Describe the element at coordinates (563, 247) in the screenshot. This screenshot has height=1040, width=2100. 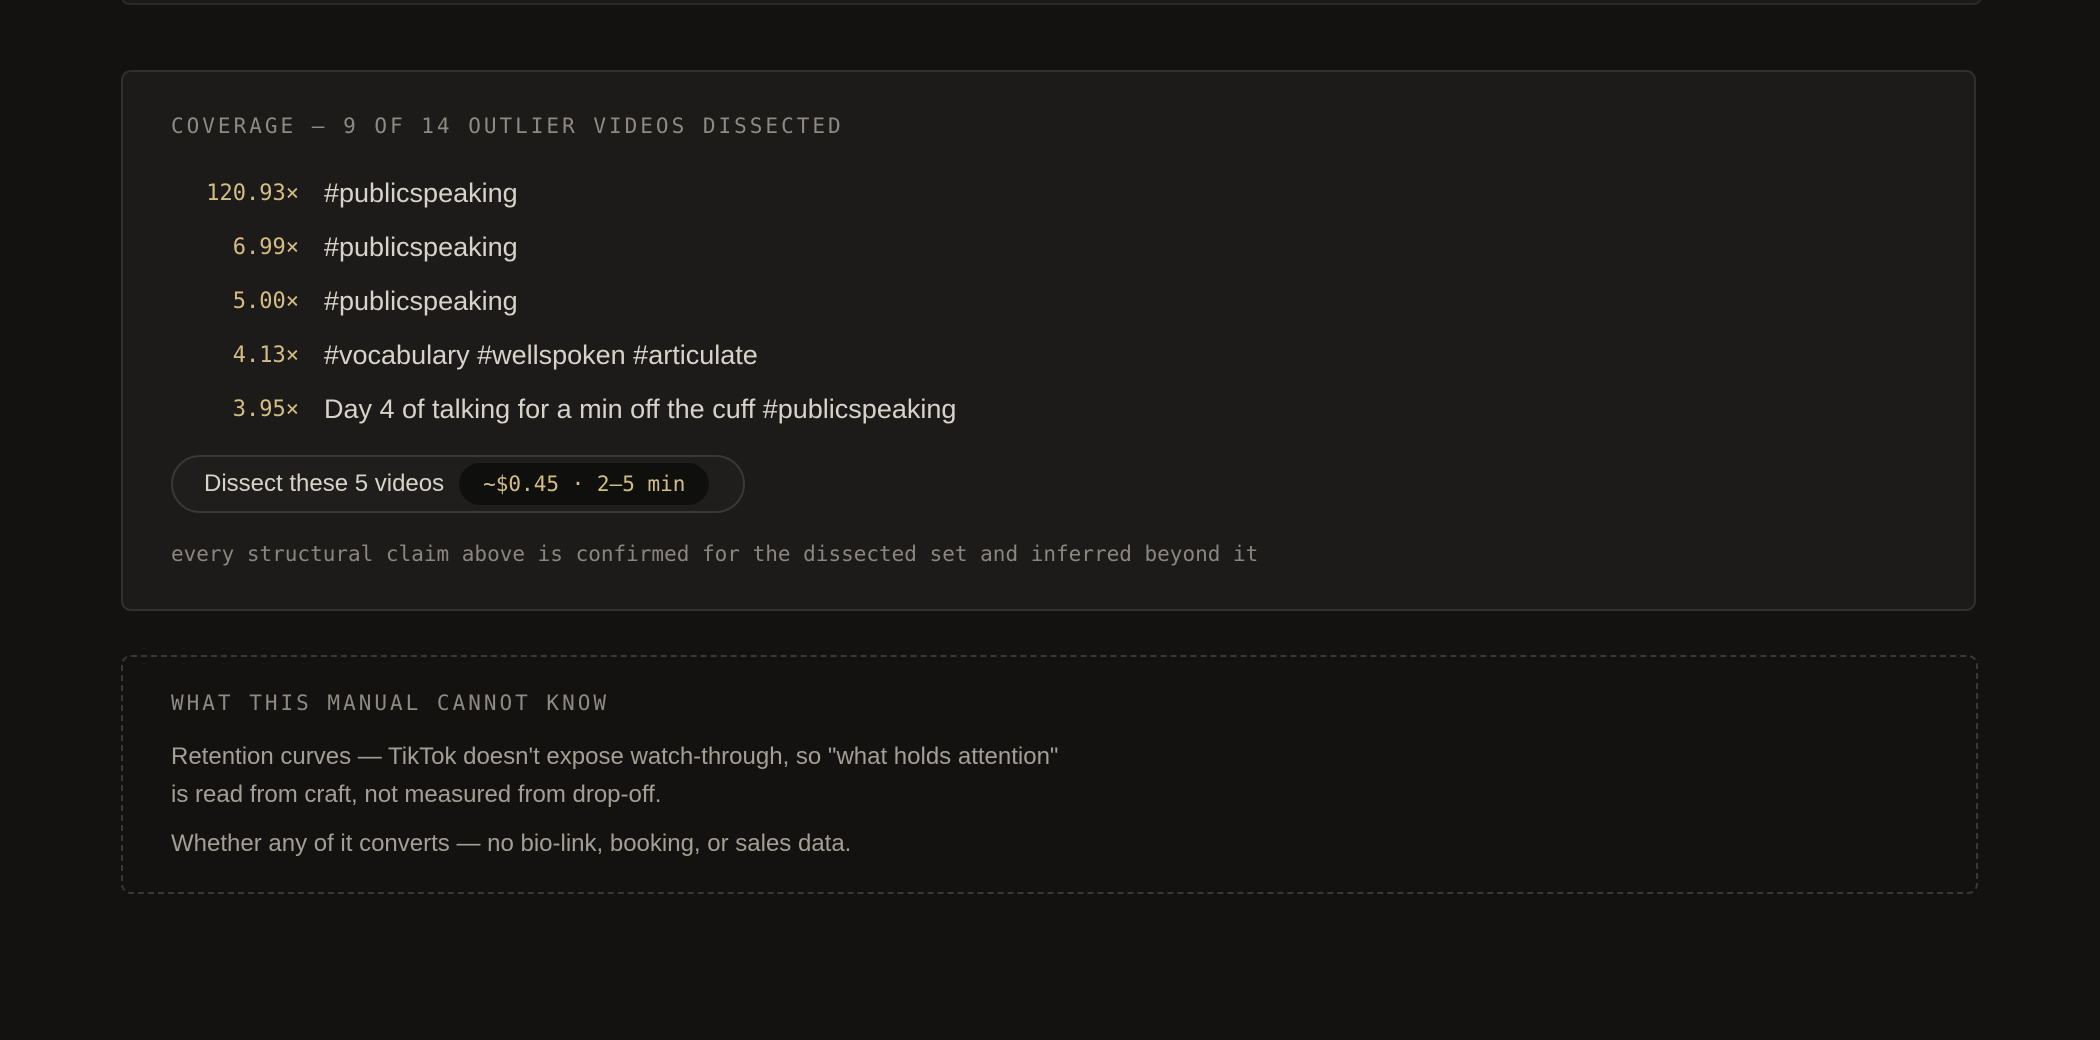
I see `list-item: 6.99× #publicspeaking` at that location.